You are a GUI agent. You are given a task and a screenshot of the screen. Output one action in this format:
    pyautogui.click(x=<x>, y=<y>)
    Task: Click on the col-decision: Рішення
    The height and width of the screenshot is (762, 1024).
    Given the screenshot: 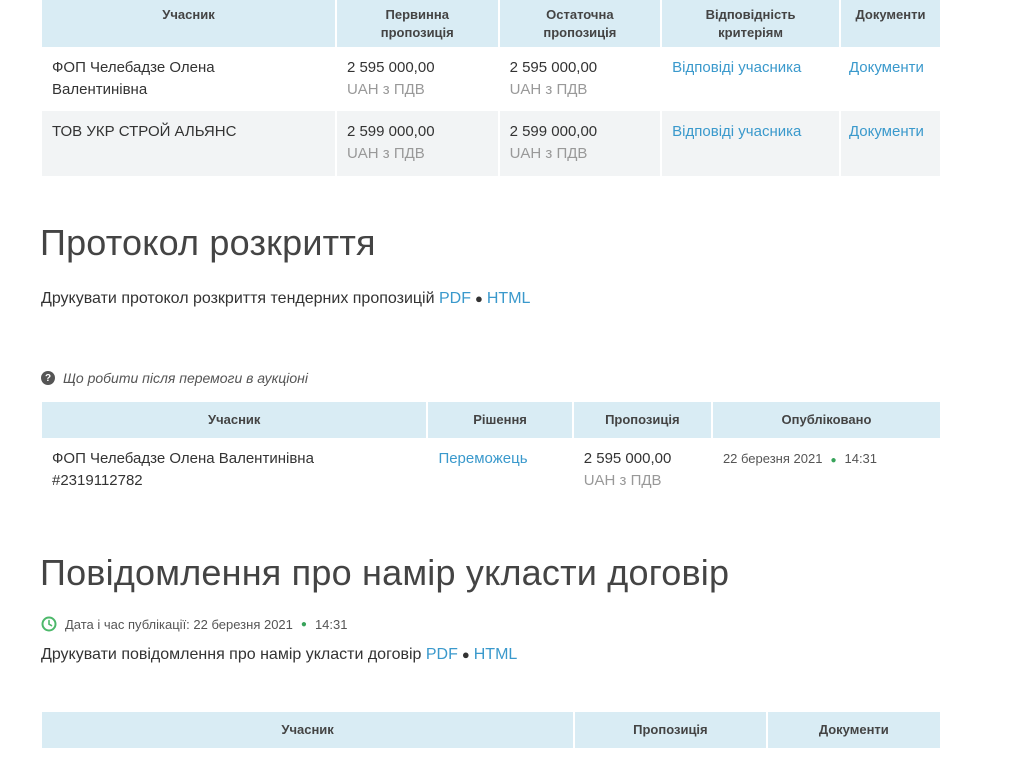 What is the action you would take?
    pyautogui.click(x=500, y=420)
    